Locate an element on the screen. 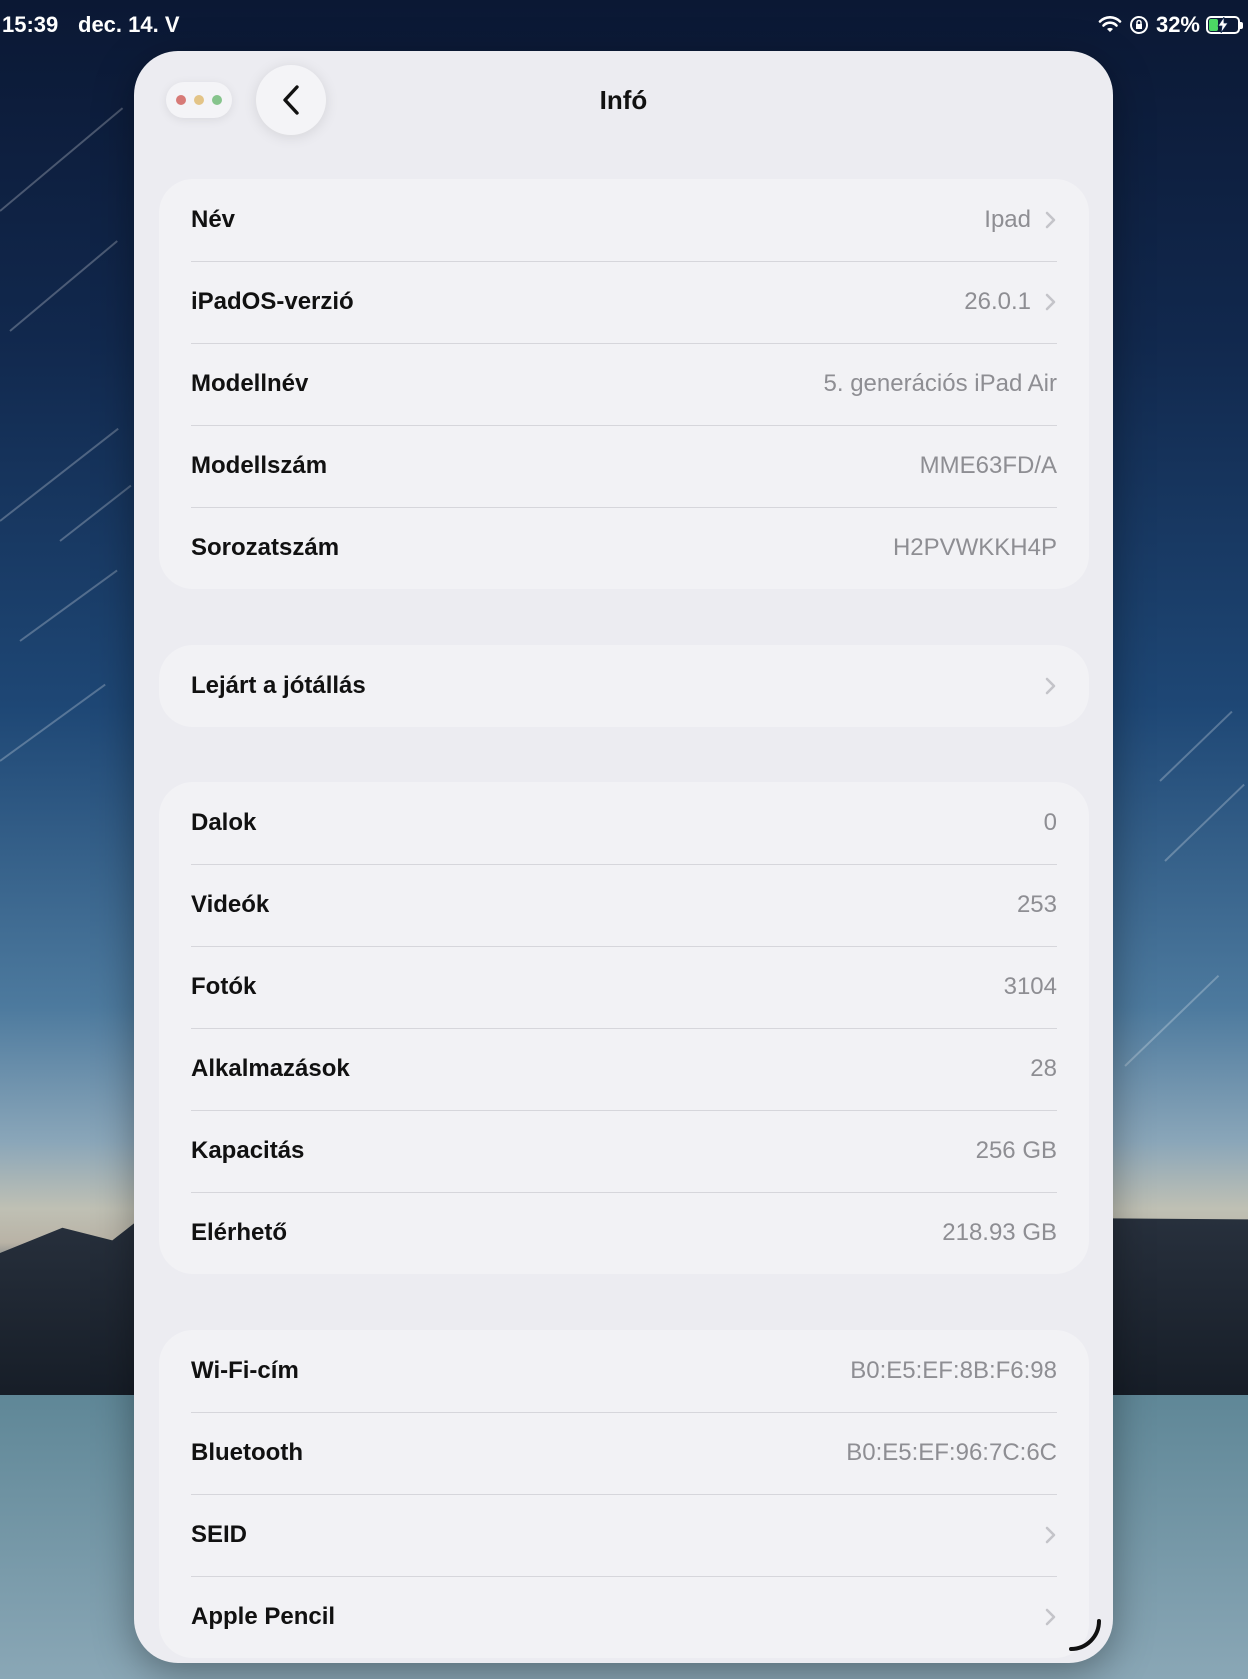 This screenshot has width=1248, height=1679. row-value: 28 is located at coordinates (1043, 1068).